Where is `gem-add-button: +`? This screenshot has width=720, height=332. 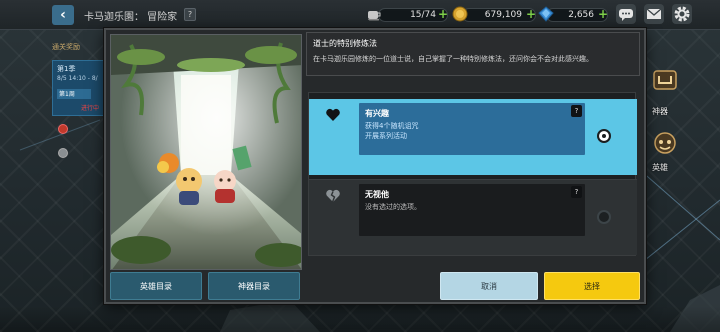 gem-add-button: + is located at coordinates (603, 14).